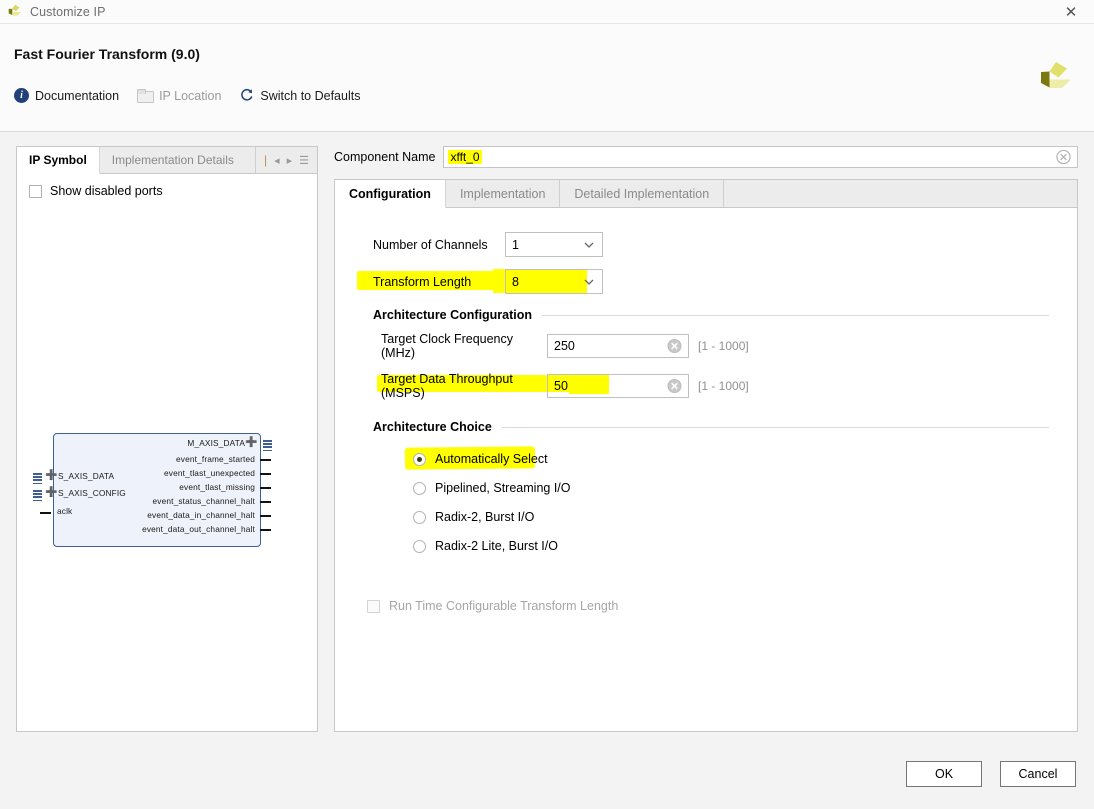 The image size is (1094, 809). I want to click on switch-to-defaults-link: Switch to Defaults, so click(299, 95).